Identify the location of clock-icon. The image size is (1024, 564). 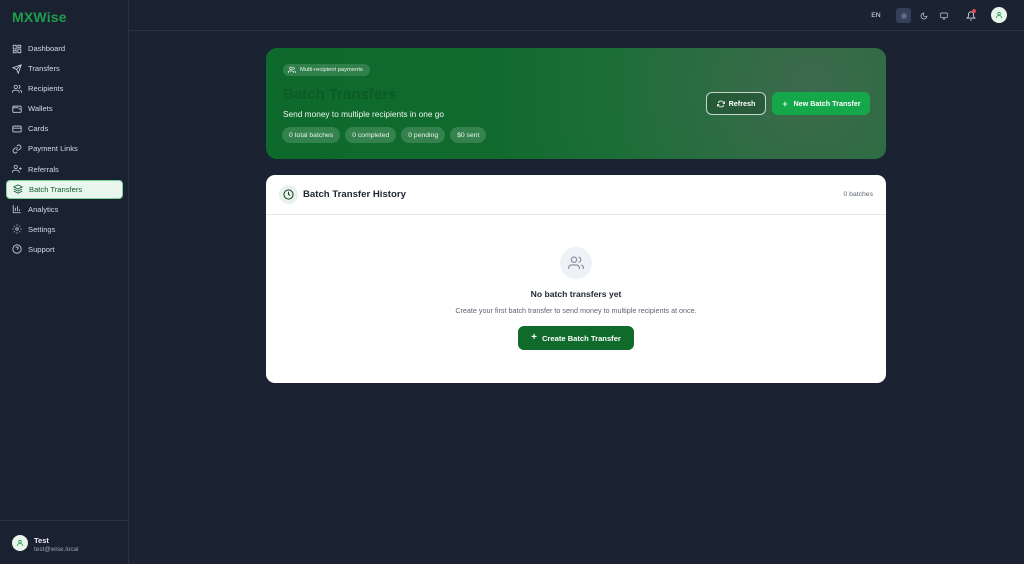
(288, 194).